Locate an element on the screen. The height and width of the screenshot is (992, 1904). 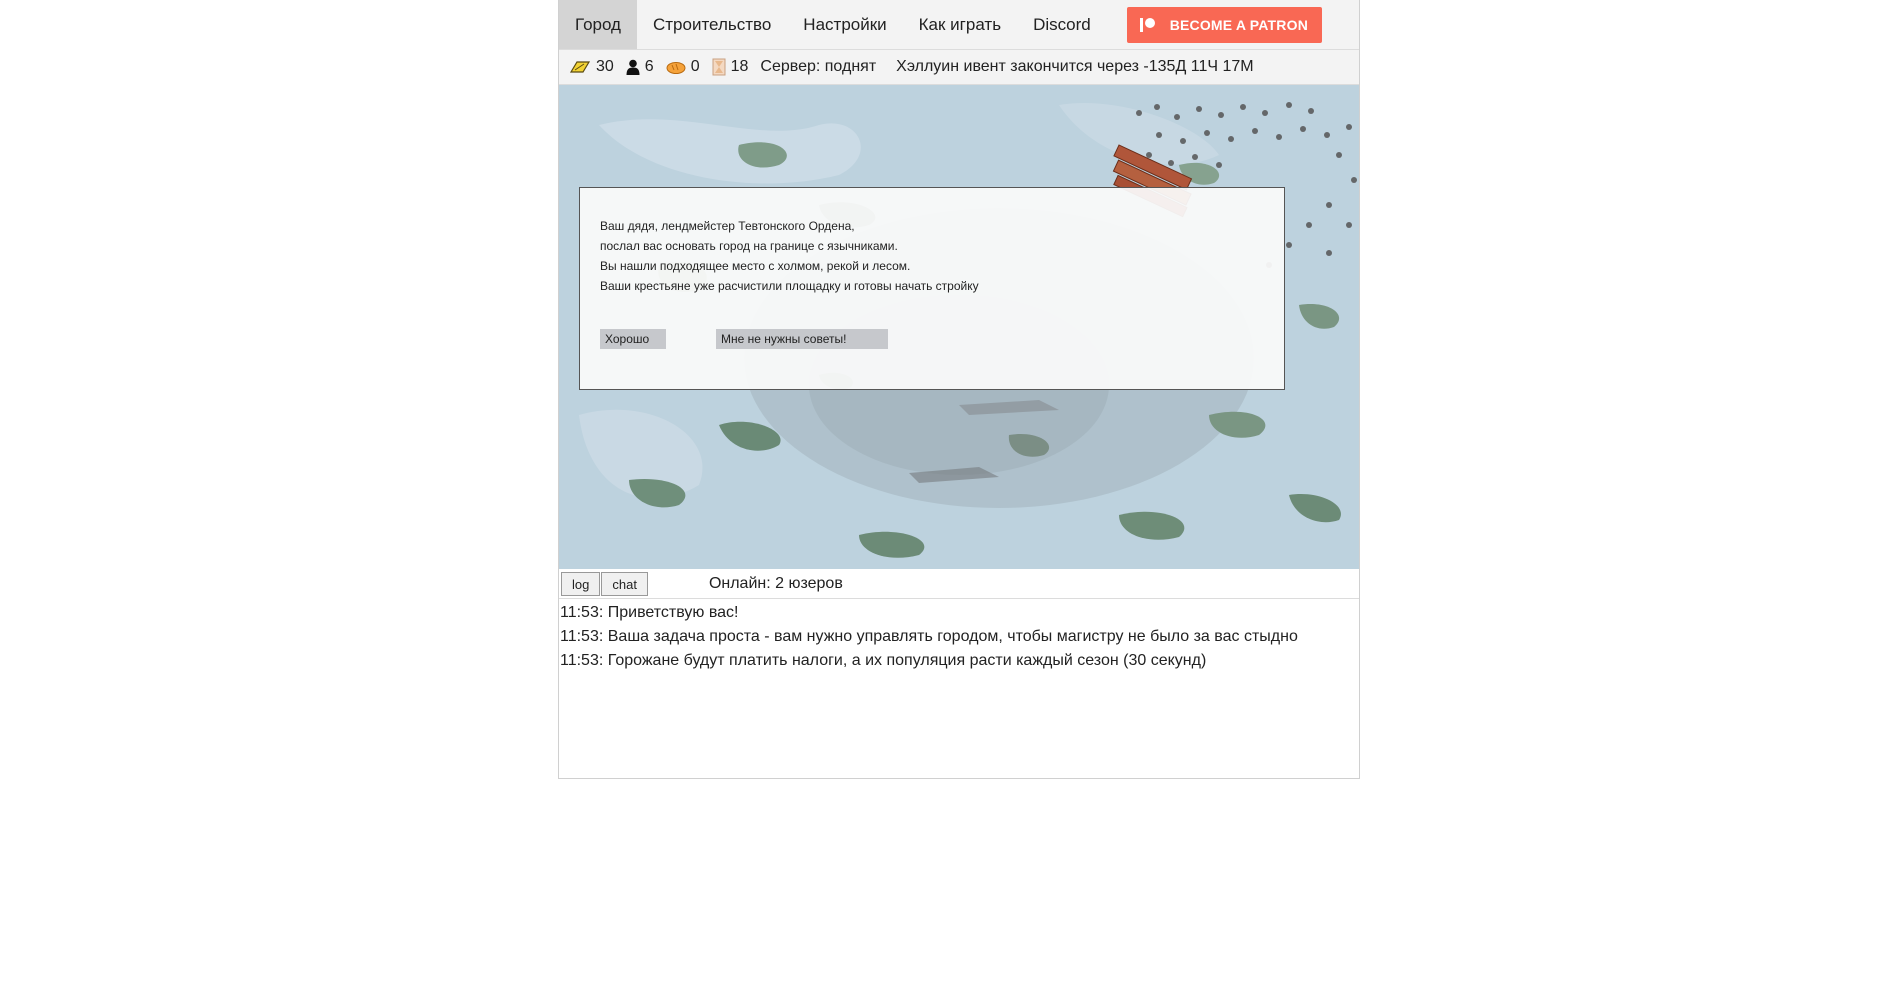
tab-how-to-play: Как играть is located at coordinates (960, 24).